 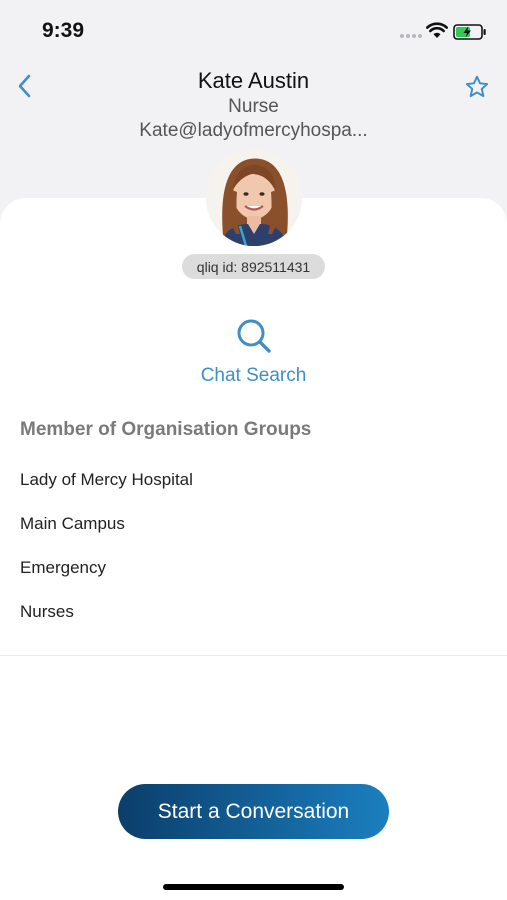 What do you see at coordinates (63, 567) in the screenshot?
I see `list-item: Emergency` at bounding box center [63, 567].